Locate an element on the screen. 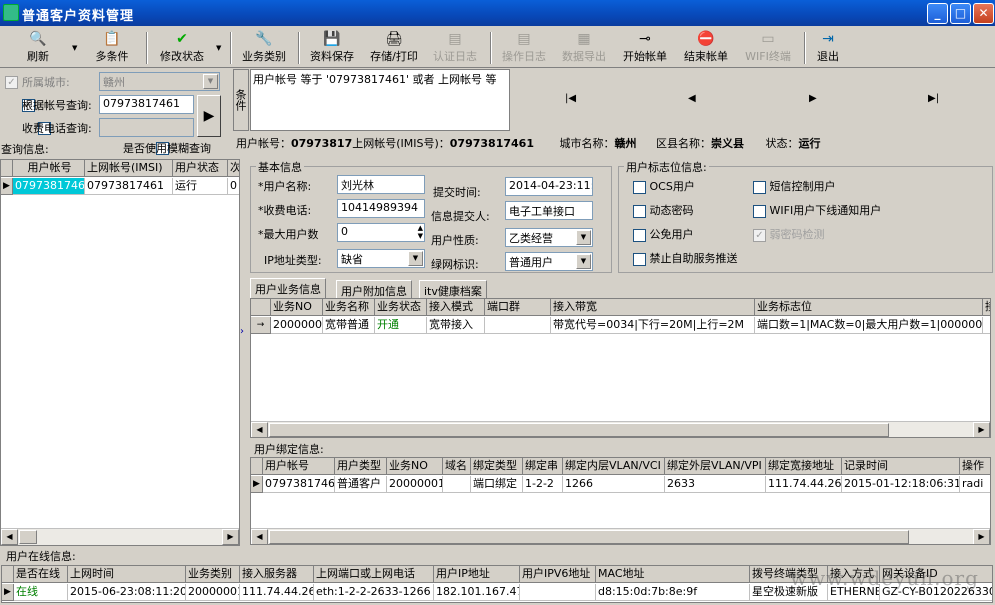 The height and width of the screenshot is (605, 995). table-cell: 开通 is located at coordinates (401, 325).